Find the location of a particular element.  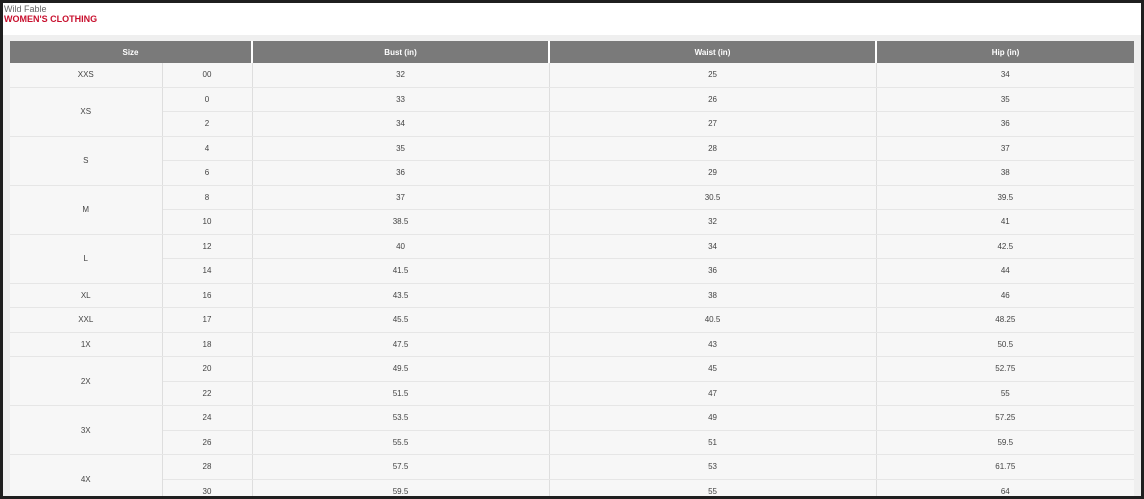

numeric-size-cell: 30 is located at coordinates (207, 487).